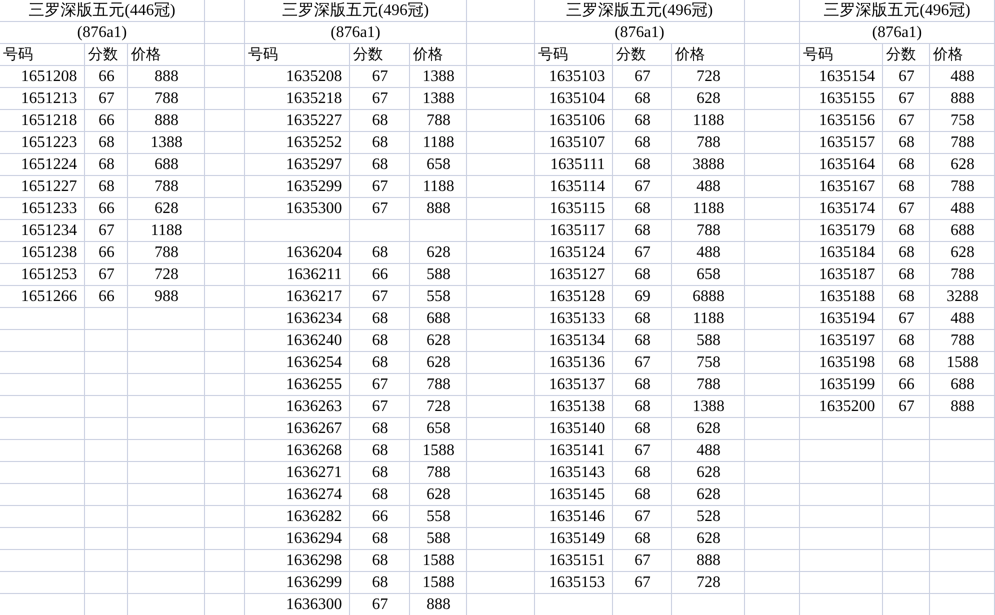 Image resolution: width=995 pixels, height=615 pixels. What do you see at coordinates (577, 539) in the screenshot?
I see `table-cell-text: 1635149` at bounding box center [577, 539].